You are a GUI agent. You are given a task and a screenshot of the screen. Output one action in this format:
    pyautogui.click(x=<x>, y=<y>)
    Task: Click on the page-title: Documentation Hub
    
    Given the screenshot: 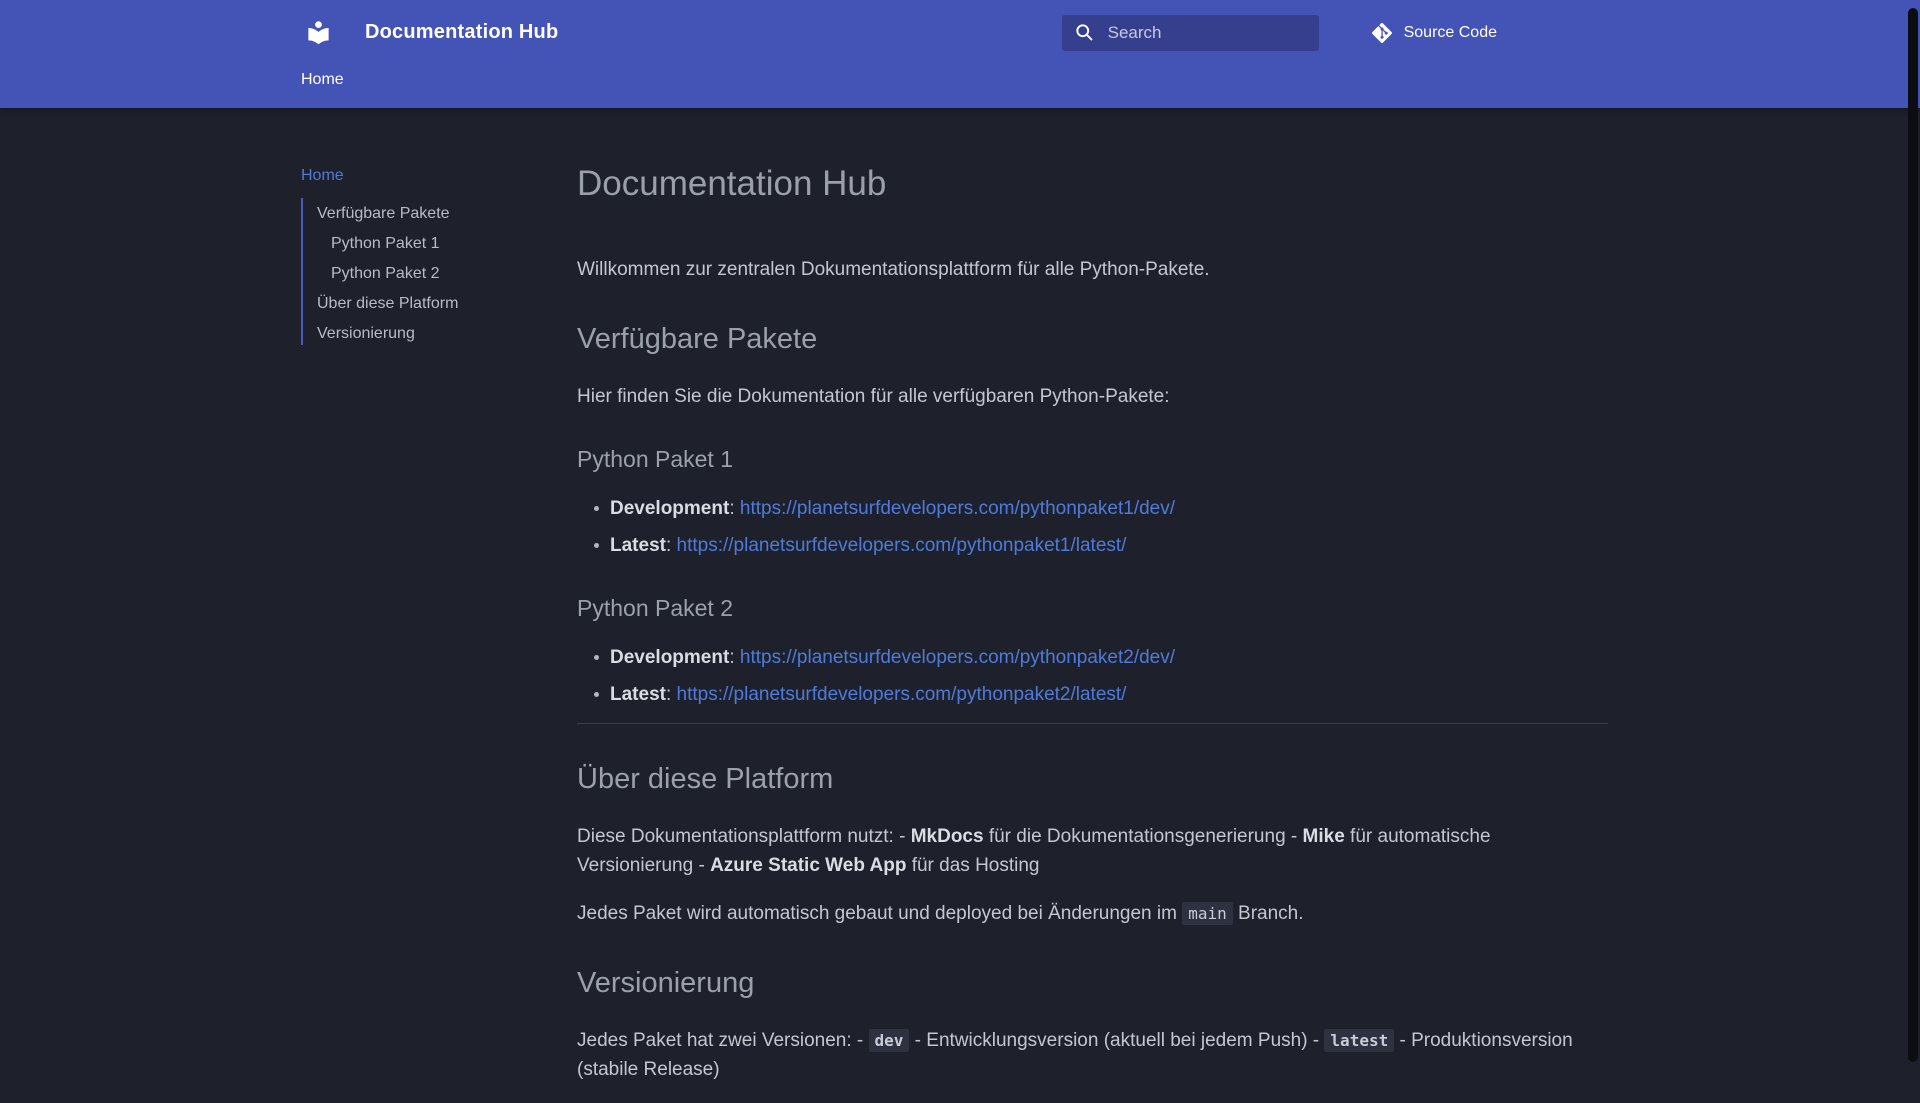 What is the action you would take?
    pyautogui.click(x=732, y=183)
    